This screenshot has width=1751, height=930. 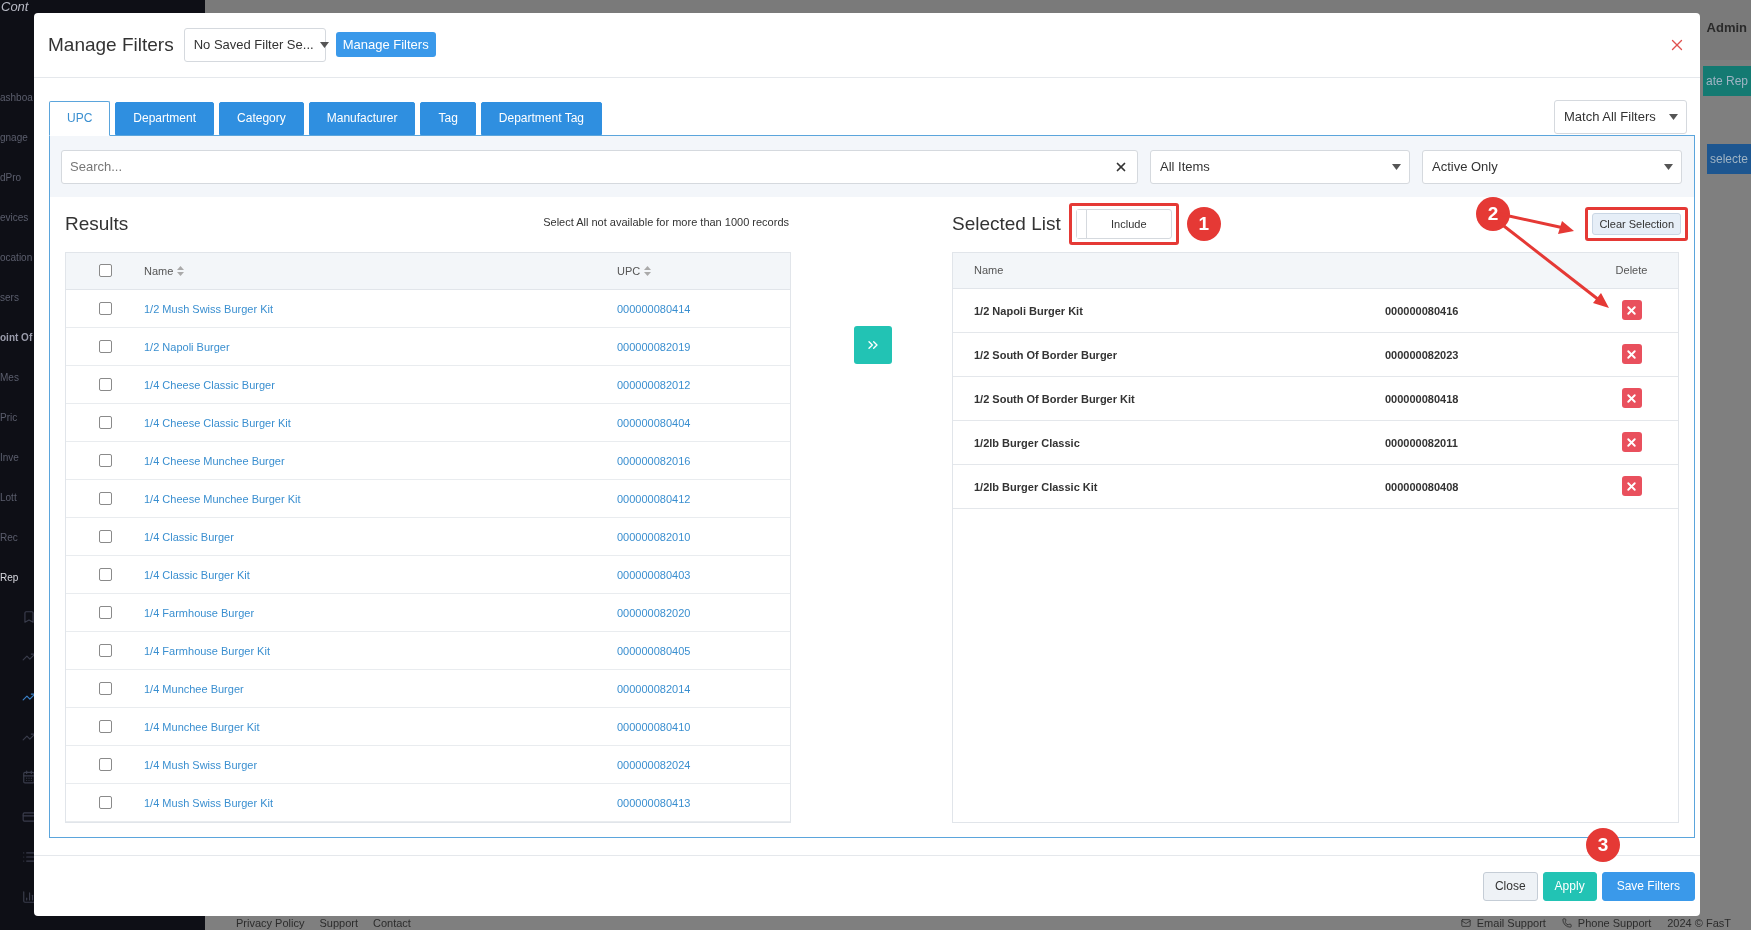 I want to click on manage-filters-button: Manage Filters, so click(x=385, y=45).